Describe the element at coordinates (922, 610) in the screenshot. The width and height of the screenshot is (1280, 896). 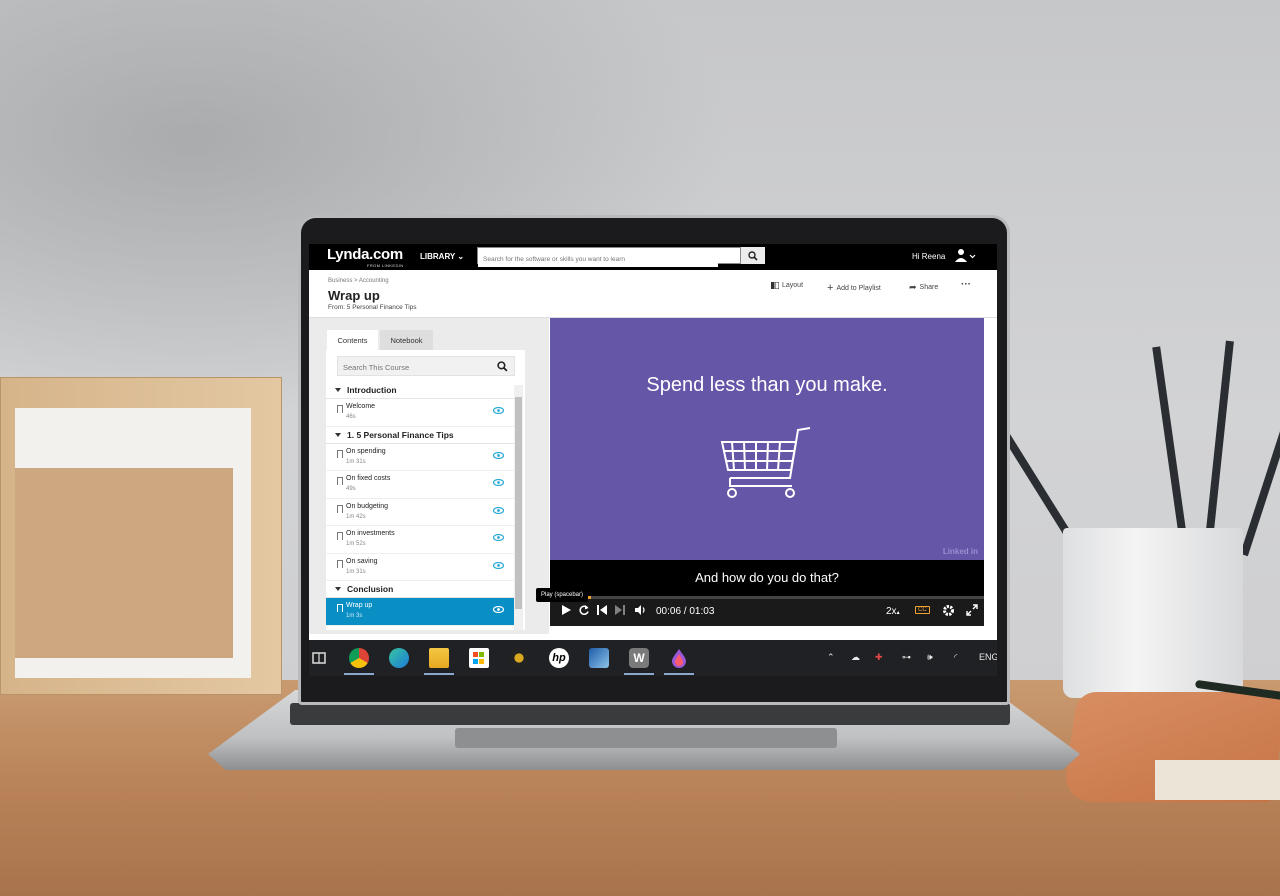
I see `closed-captions-button: CC` at that location.